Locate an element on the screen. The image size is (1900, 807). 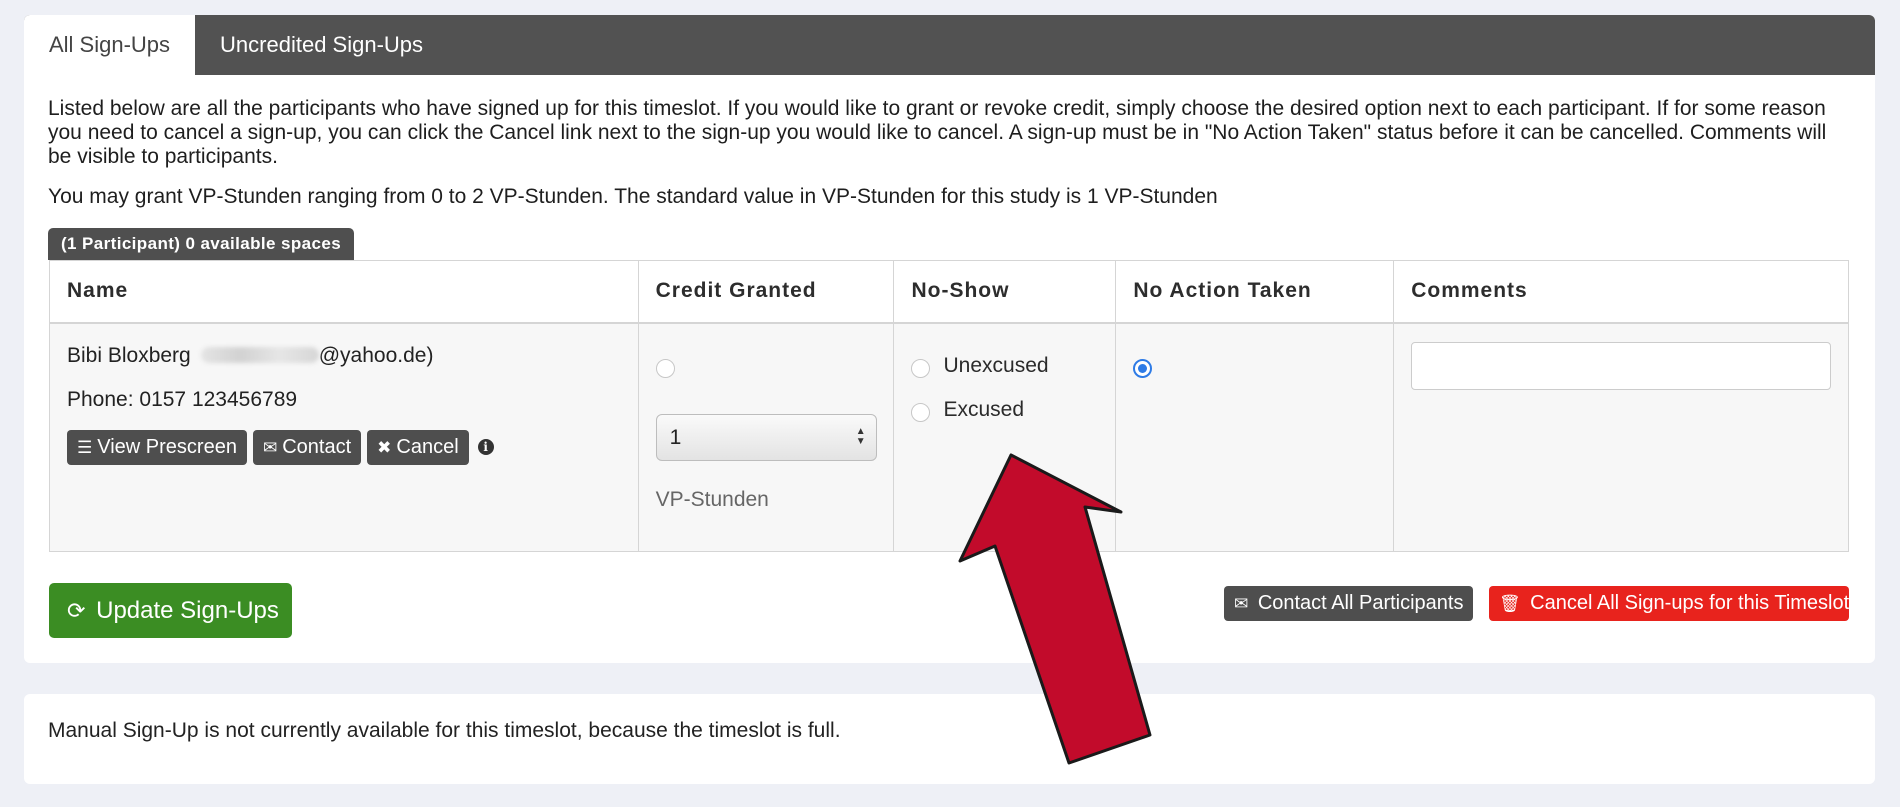
participant-name-line: Bibi Bloxberg @yahoo.de) is located at coordinates (250, 356).